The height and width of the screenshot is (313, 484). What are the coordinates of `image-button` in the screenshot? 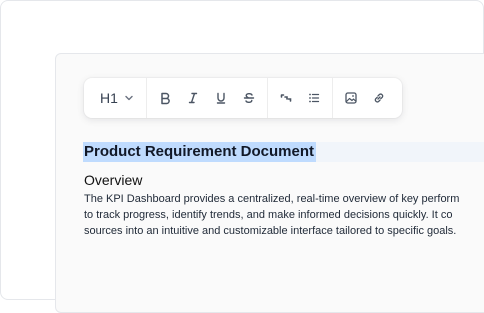 It's located at (351, 98).